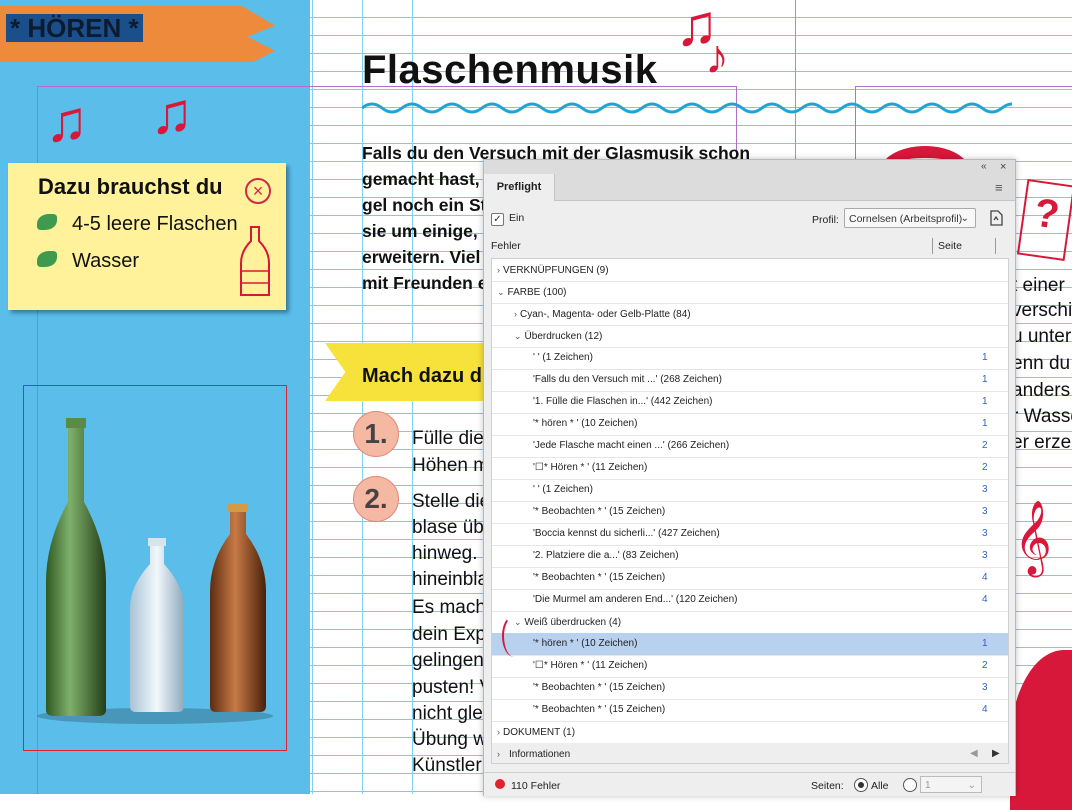 The height and width of the screenshot is (810, 1072). Describe the element at coordinates (605, 314) in the screenshot. I see `row-label: Cyan-, Magenta- oder Gelb-Platte (84)` at that location.